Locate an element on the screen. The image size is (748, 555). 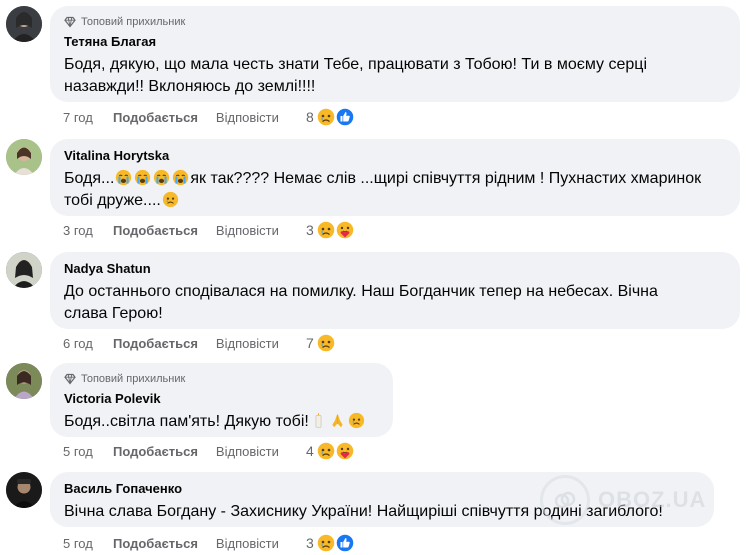
comment-author: Тетяна Благая is located at coordinates (395, 42).